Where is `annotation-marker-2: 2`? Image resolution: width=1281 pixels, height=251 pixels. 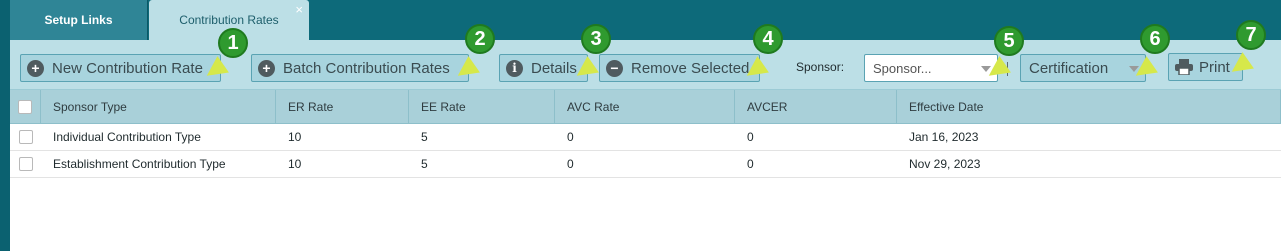 annotation-marker-2: 2 is located at coordinates (480, 39).